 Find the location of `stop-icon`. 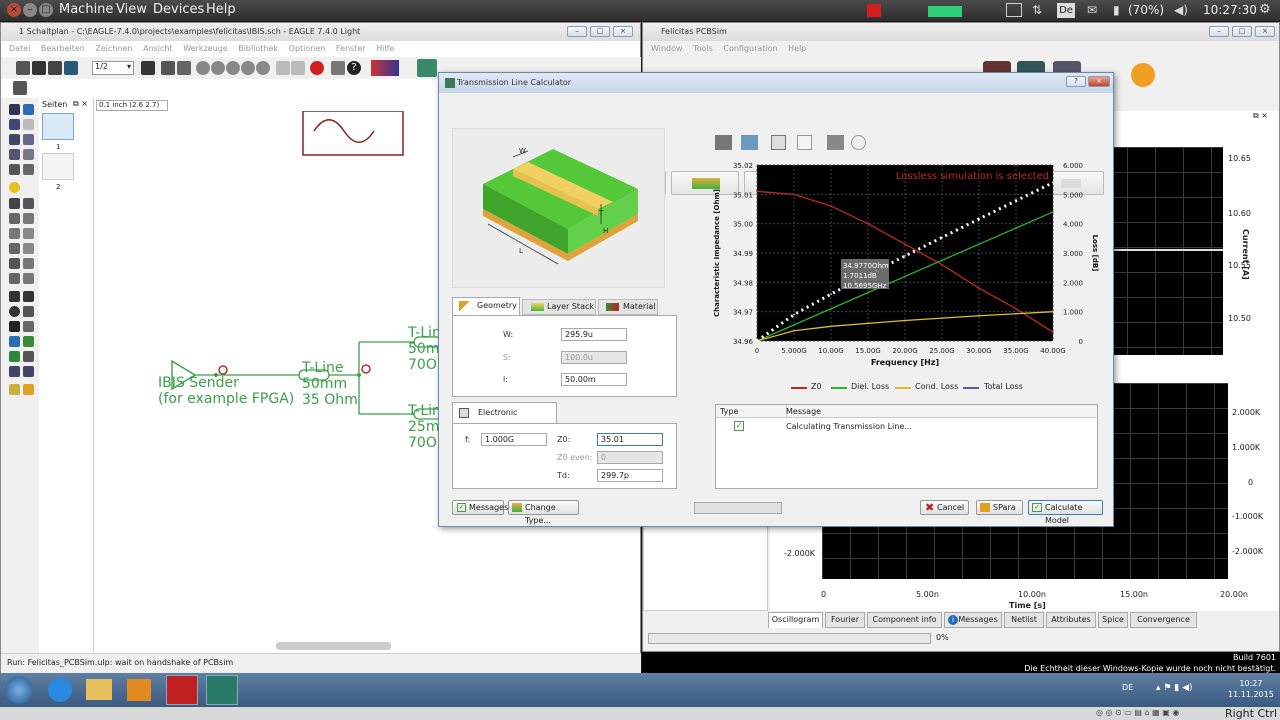

stop-icon is located at coordinates (317, 68).